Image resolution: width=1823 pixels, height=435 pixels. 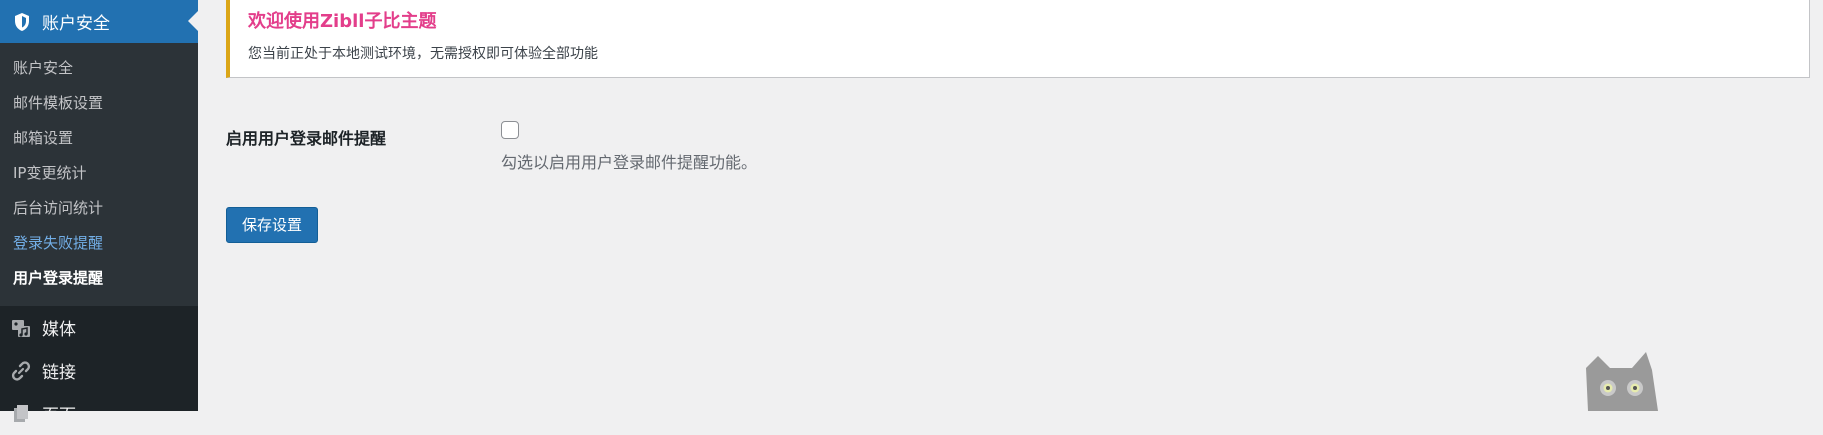 What do you see at coordinates (1625, 378) in the screenshot?
I see `cat-mascot-image` at bounding box center [1625, 378].